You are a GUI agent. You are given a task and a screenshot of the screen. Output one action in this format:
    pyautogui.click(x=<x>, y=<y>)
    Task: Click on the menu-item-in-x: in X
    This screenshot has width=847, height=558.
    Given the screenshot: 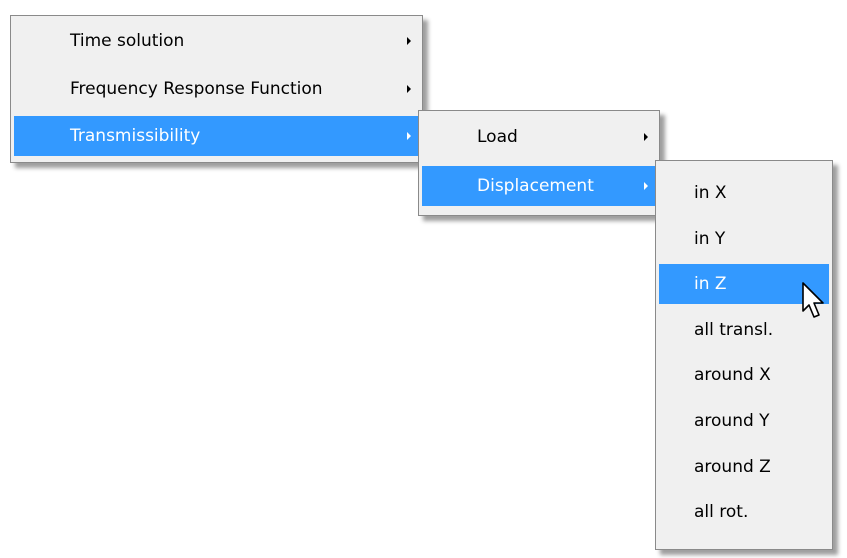 What is the action you would take?
    pyautogui.click(x=744, y=193)
    